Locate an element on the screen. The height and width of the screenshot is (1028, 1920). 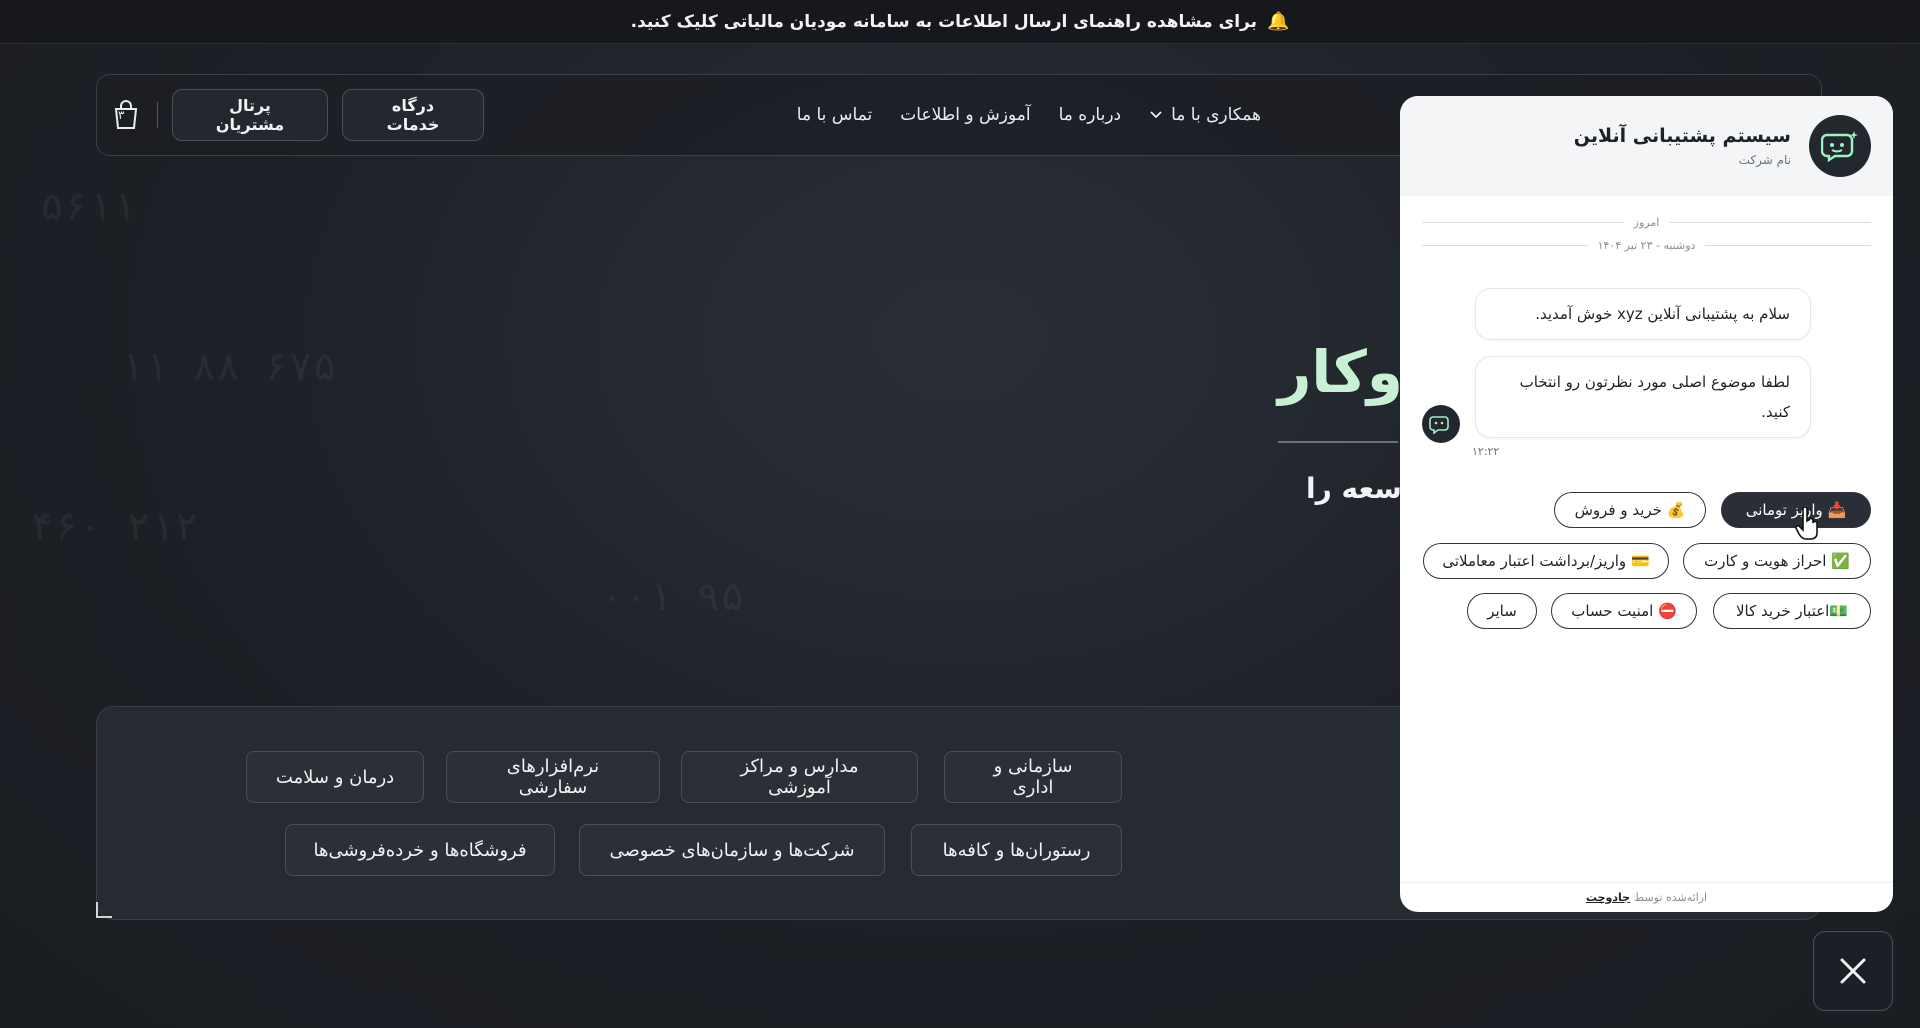
shopping-bag-icon is located at coordinates (126, 114).